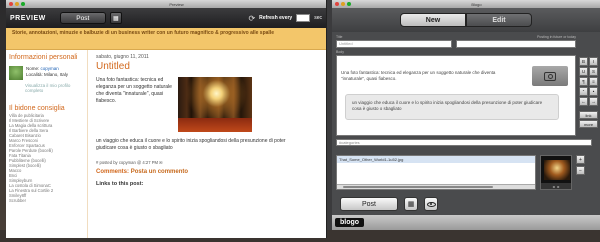 The width and height of the screenshot is (600, 242). What do you see at coordinates (50, 68) in the screenshot?
I see `profile-name-link: copyman` at bounding box center [50, 68].